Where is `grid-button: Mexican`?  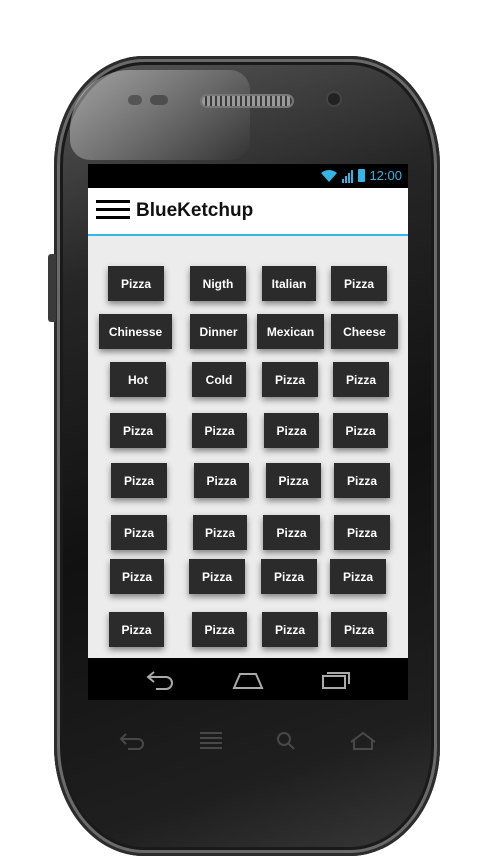 grid-button: Mexican is located at coordinates (290, 331).